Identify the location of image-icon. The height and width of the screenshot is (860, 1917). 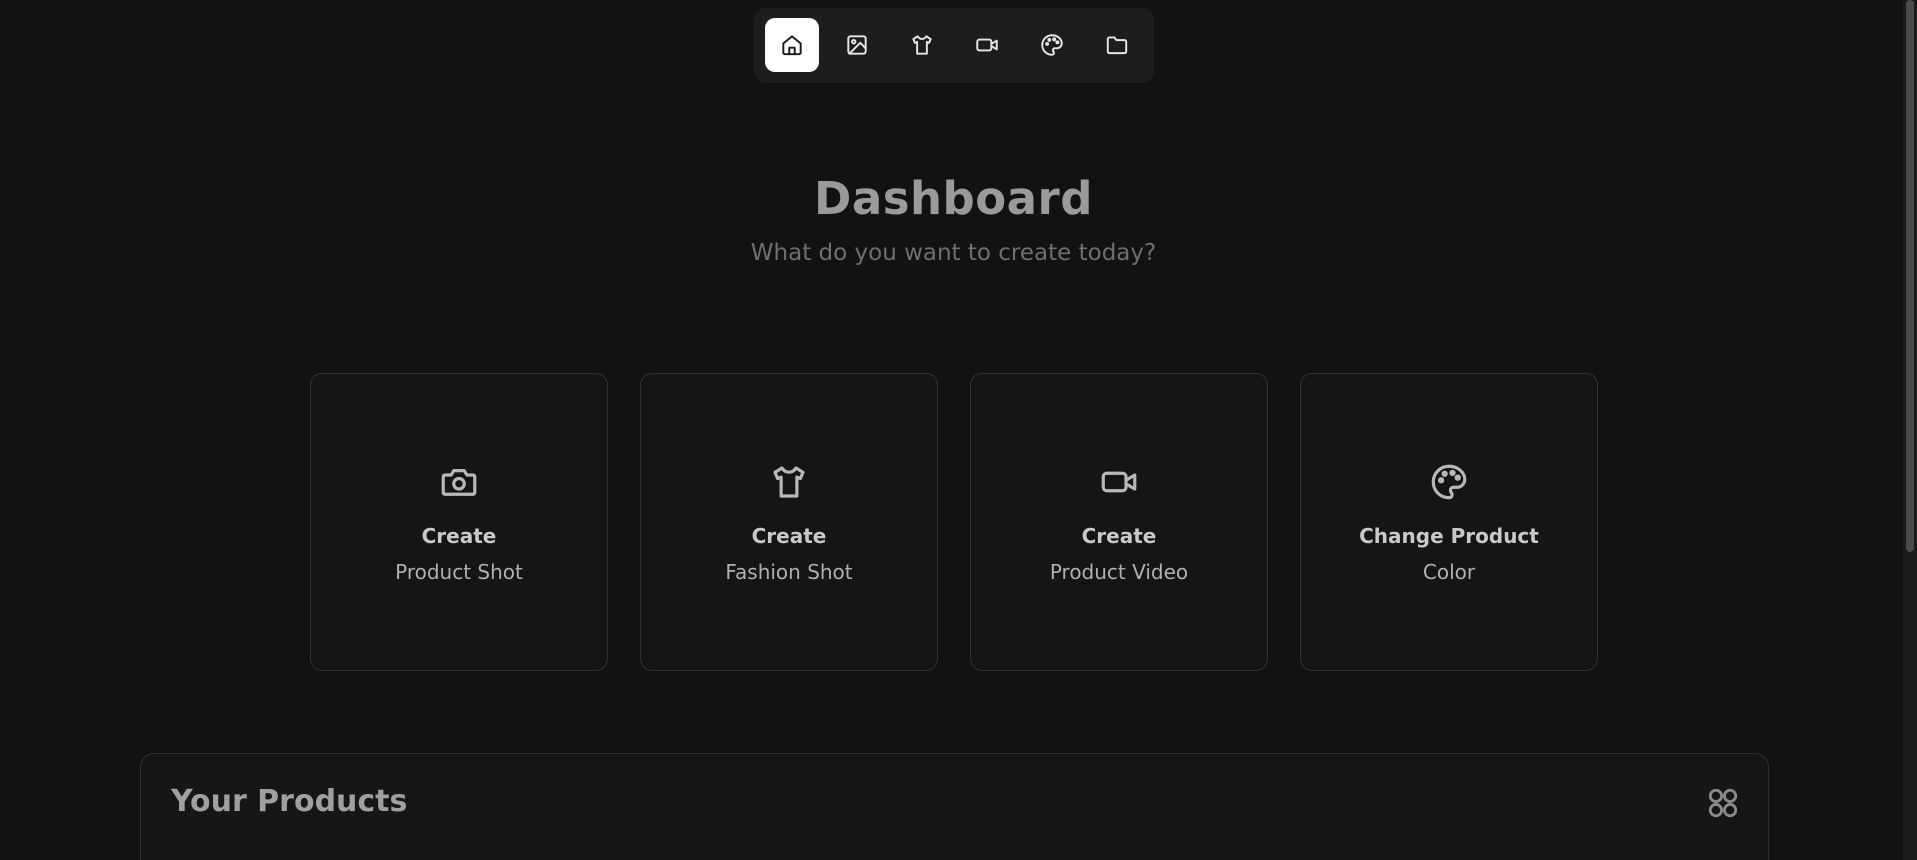
(857, 45).